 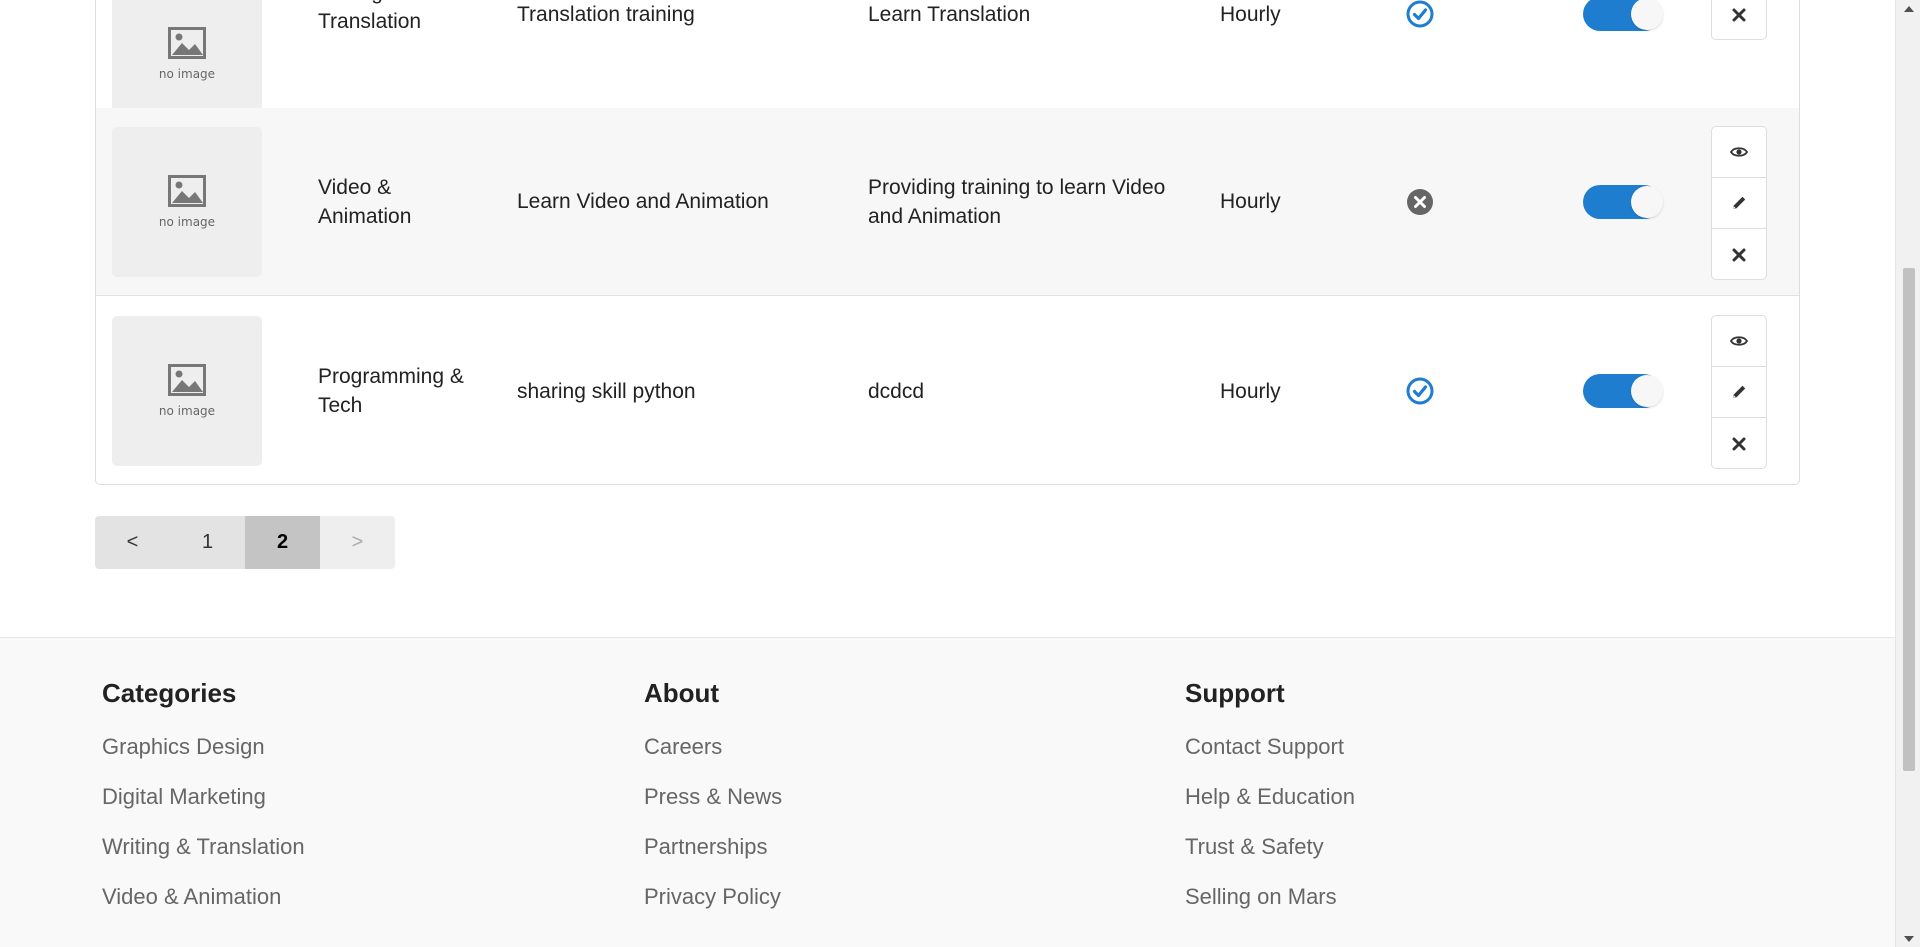 I want to click on pagination-page-1: 1, so click(x=207, y=542).